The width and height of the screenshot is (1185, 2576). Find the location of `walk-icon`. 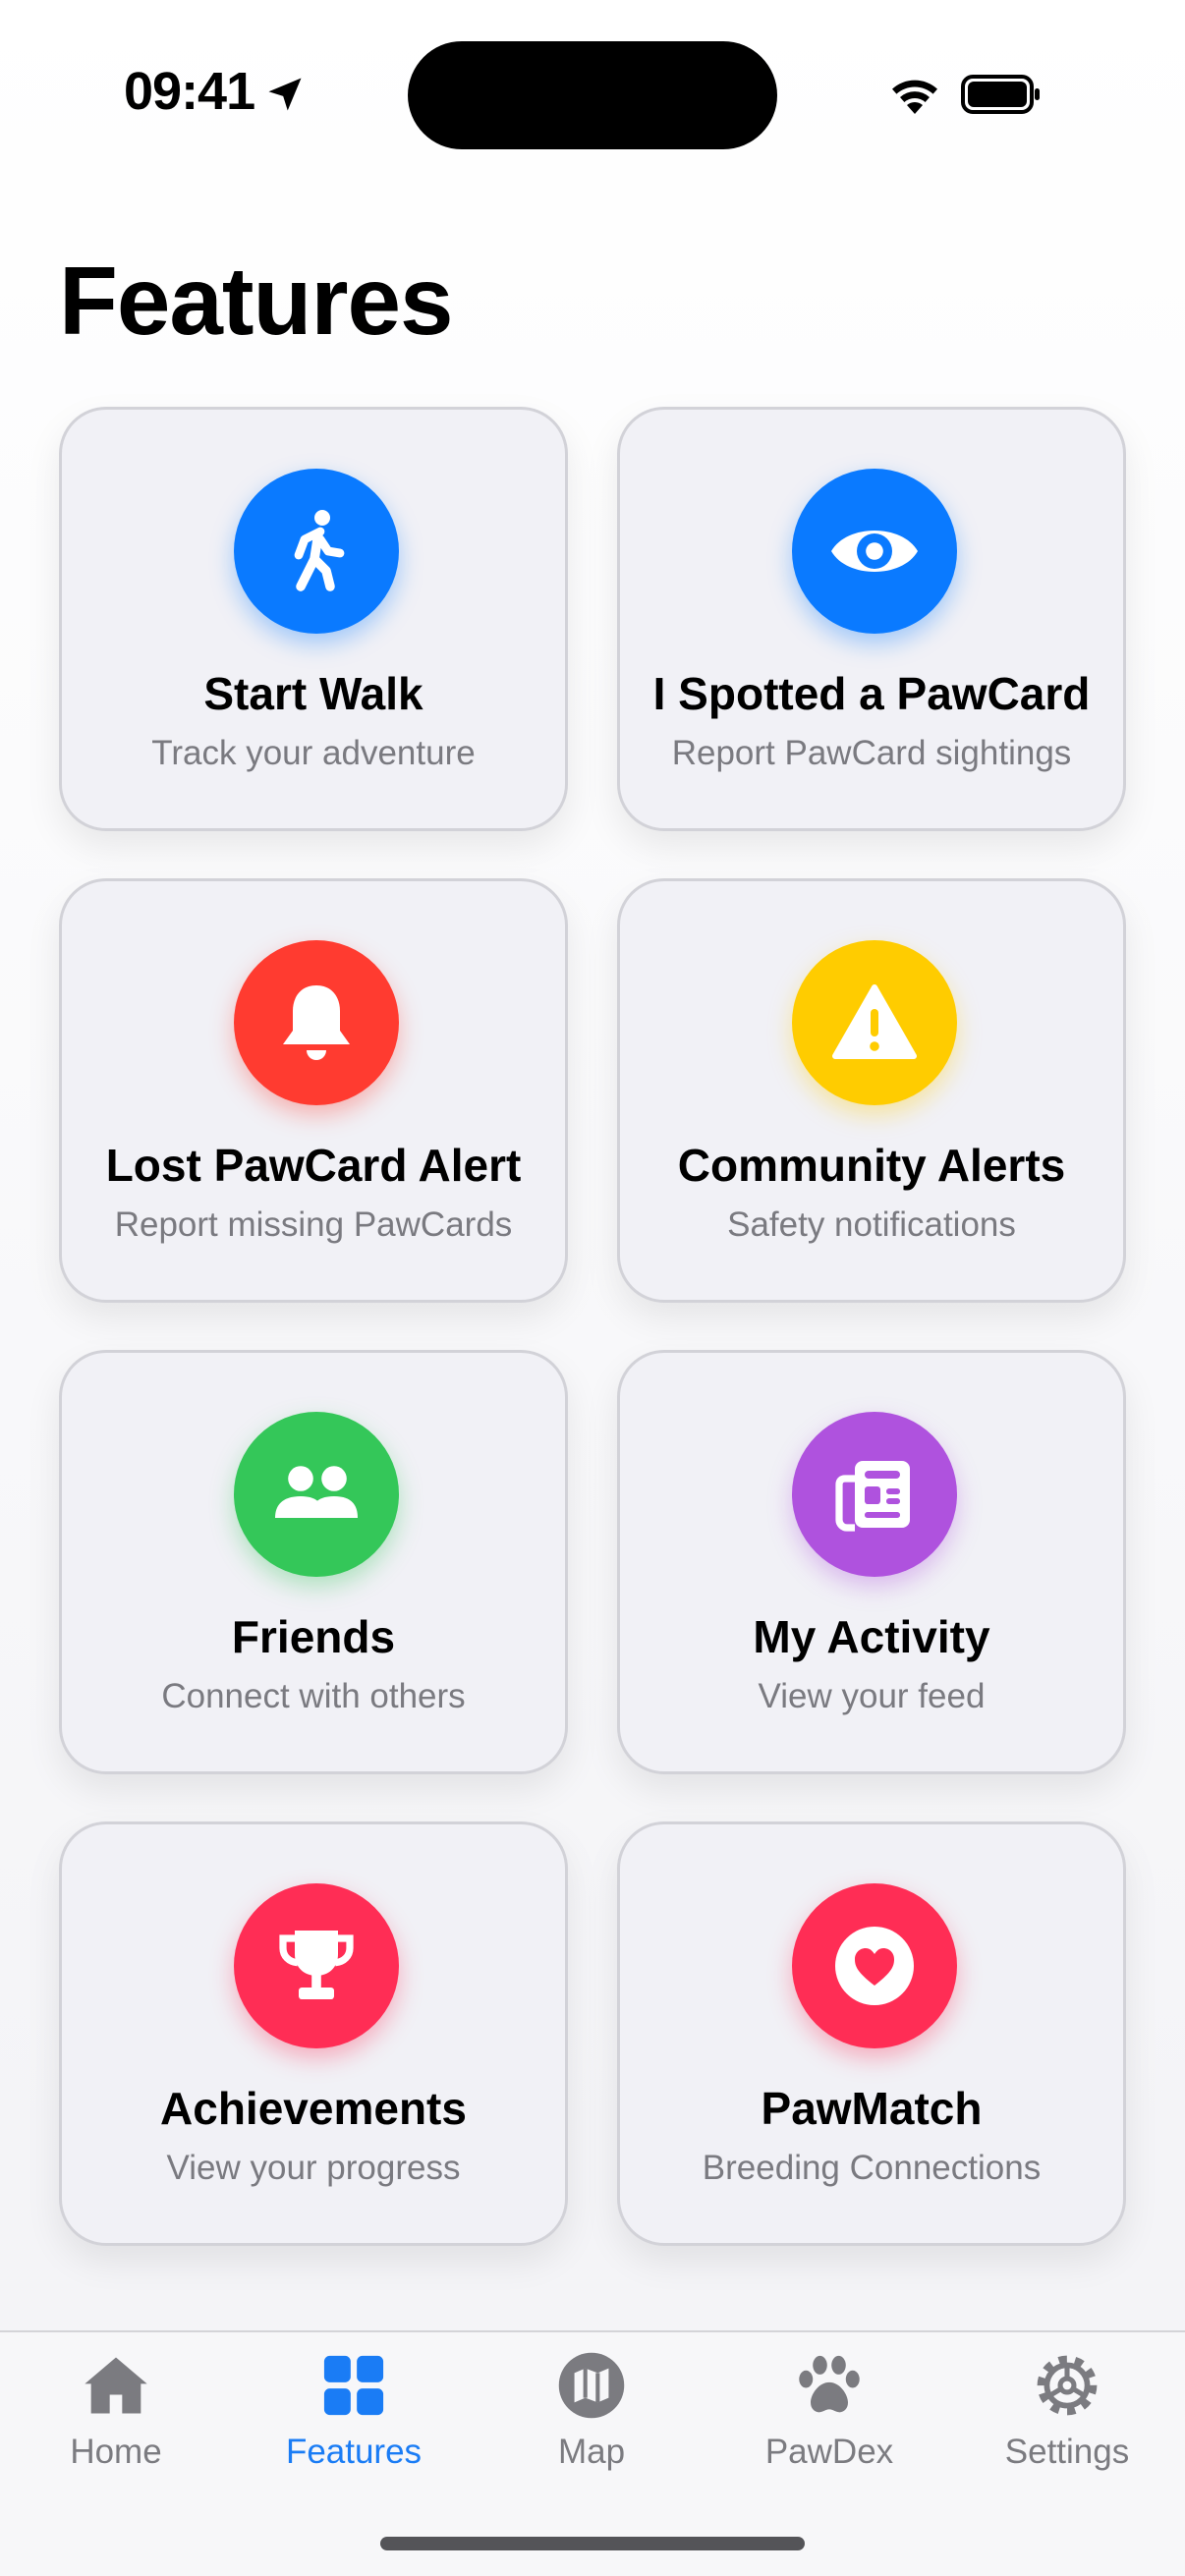

walk-icon is located at coordinates (320, 550).